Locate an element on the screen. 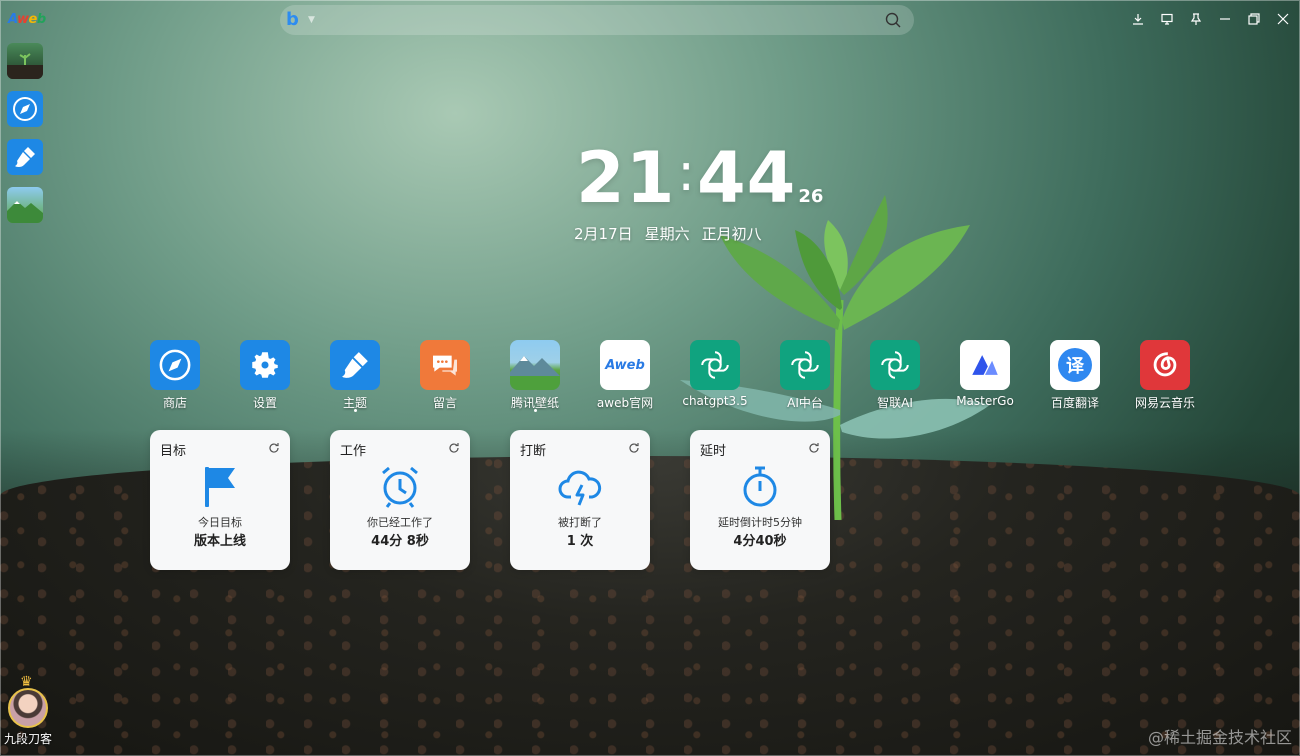 This screenshot has height=756, width=1300. widget-title: 延时 is located at coordinates (713, 451).